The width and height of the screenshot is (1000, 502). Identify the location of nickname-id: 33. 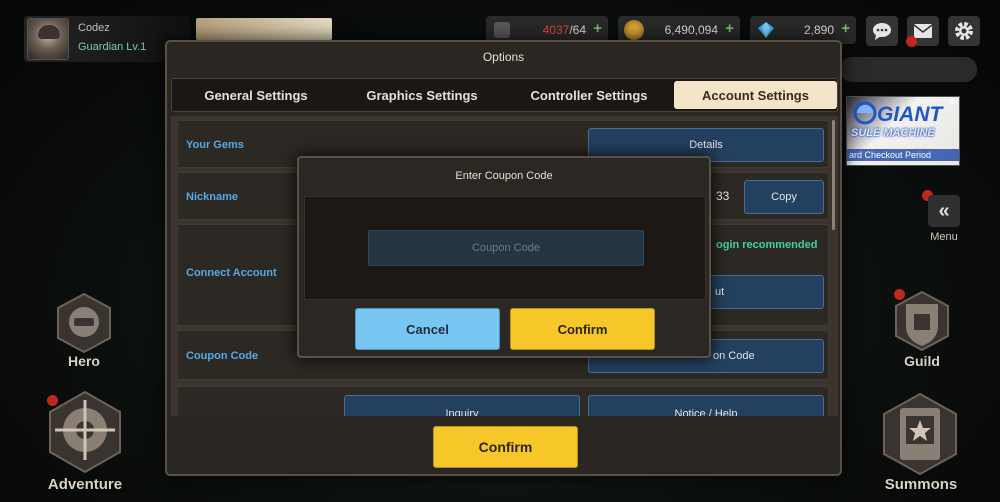
(723, 196).